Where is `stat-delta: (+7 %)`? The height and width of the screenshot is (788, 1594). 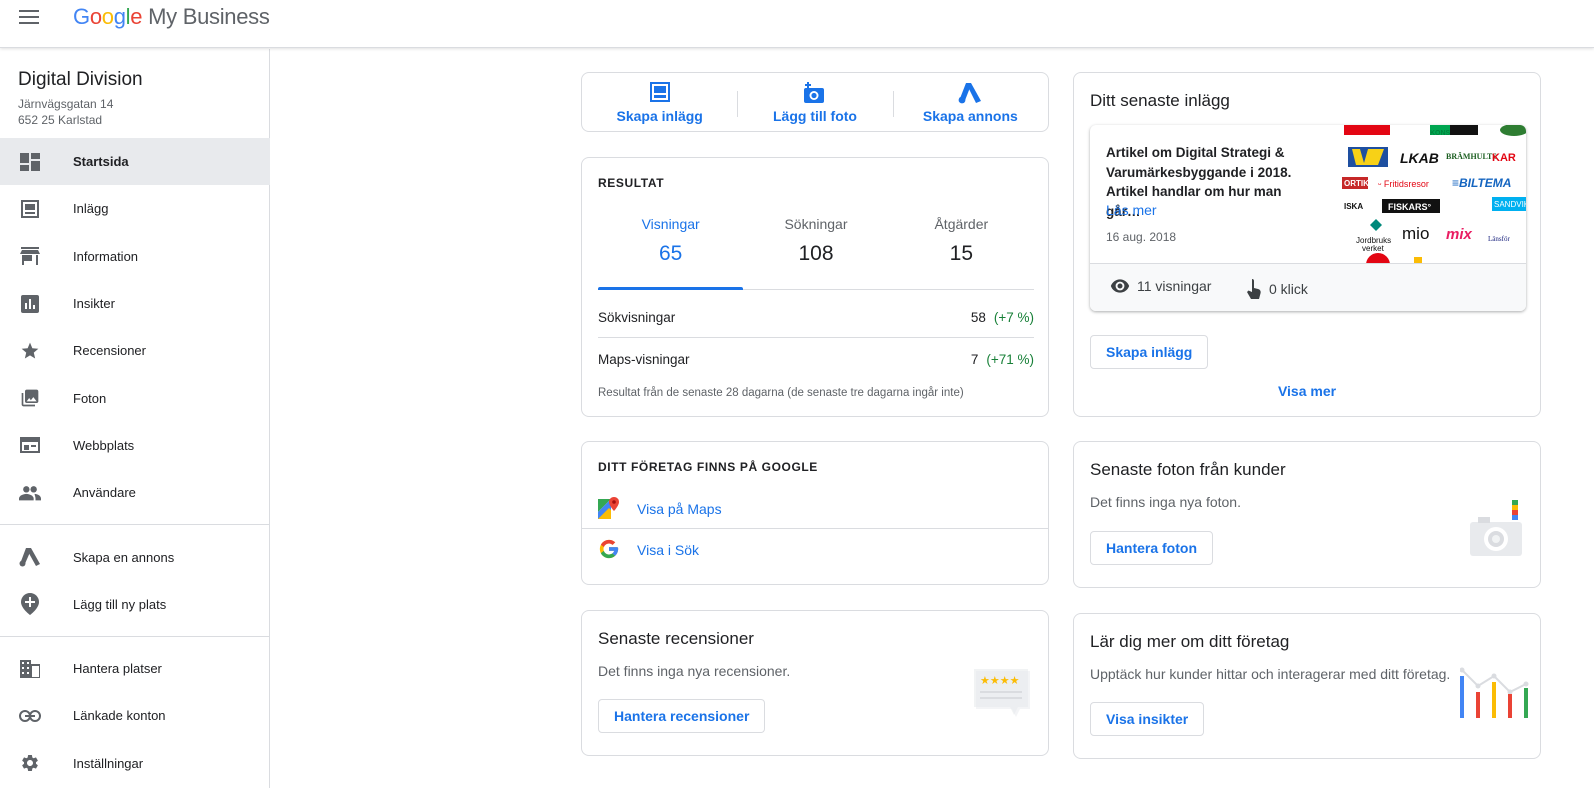 stat-delta: (+7 %) is located at coordinates (1013, 317).